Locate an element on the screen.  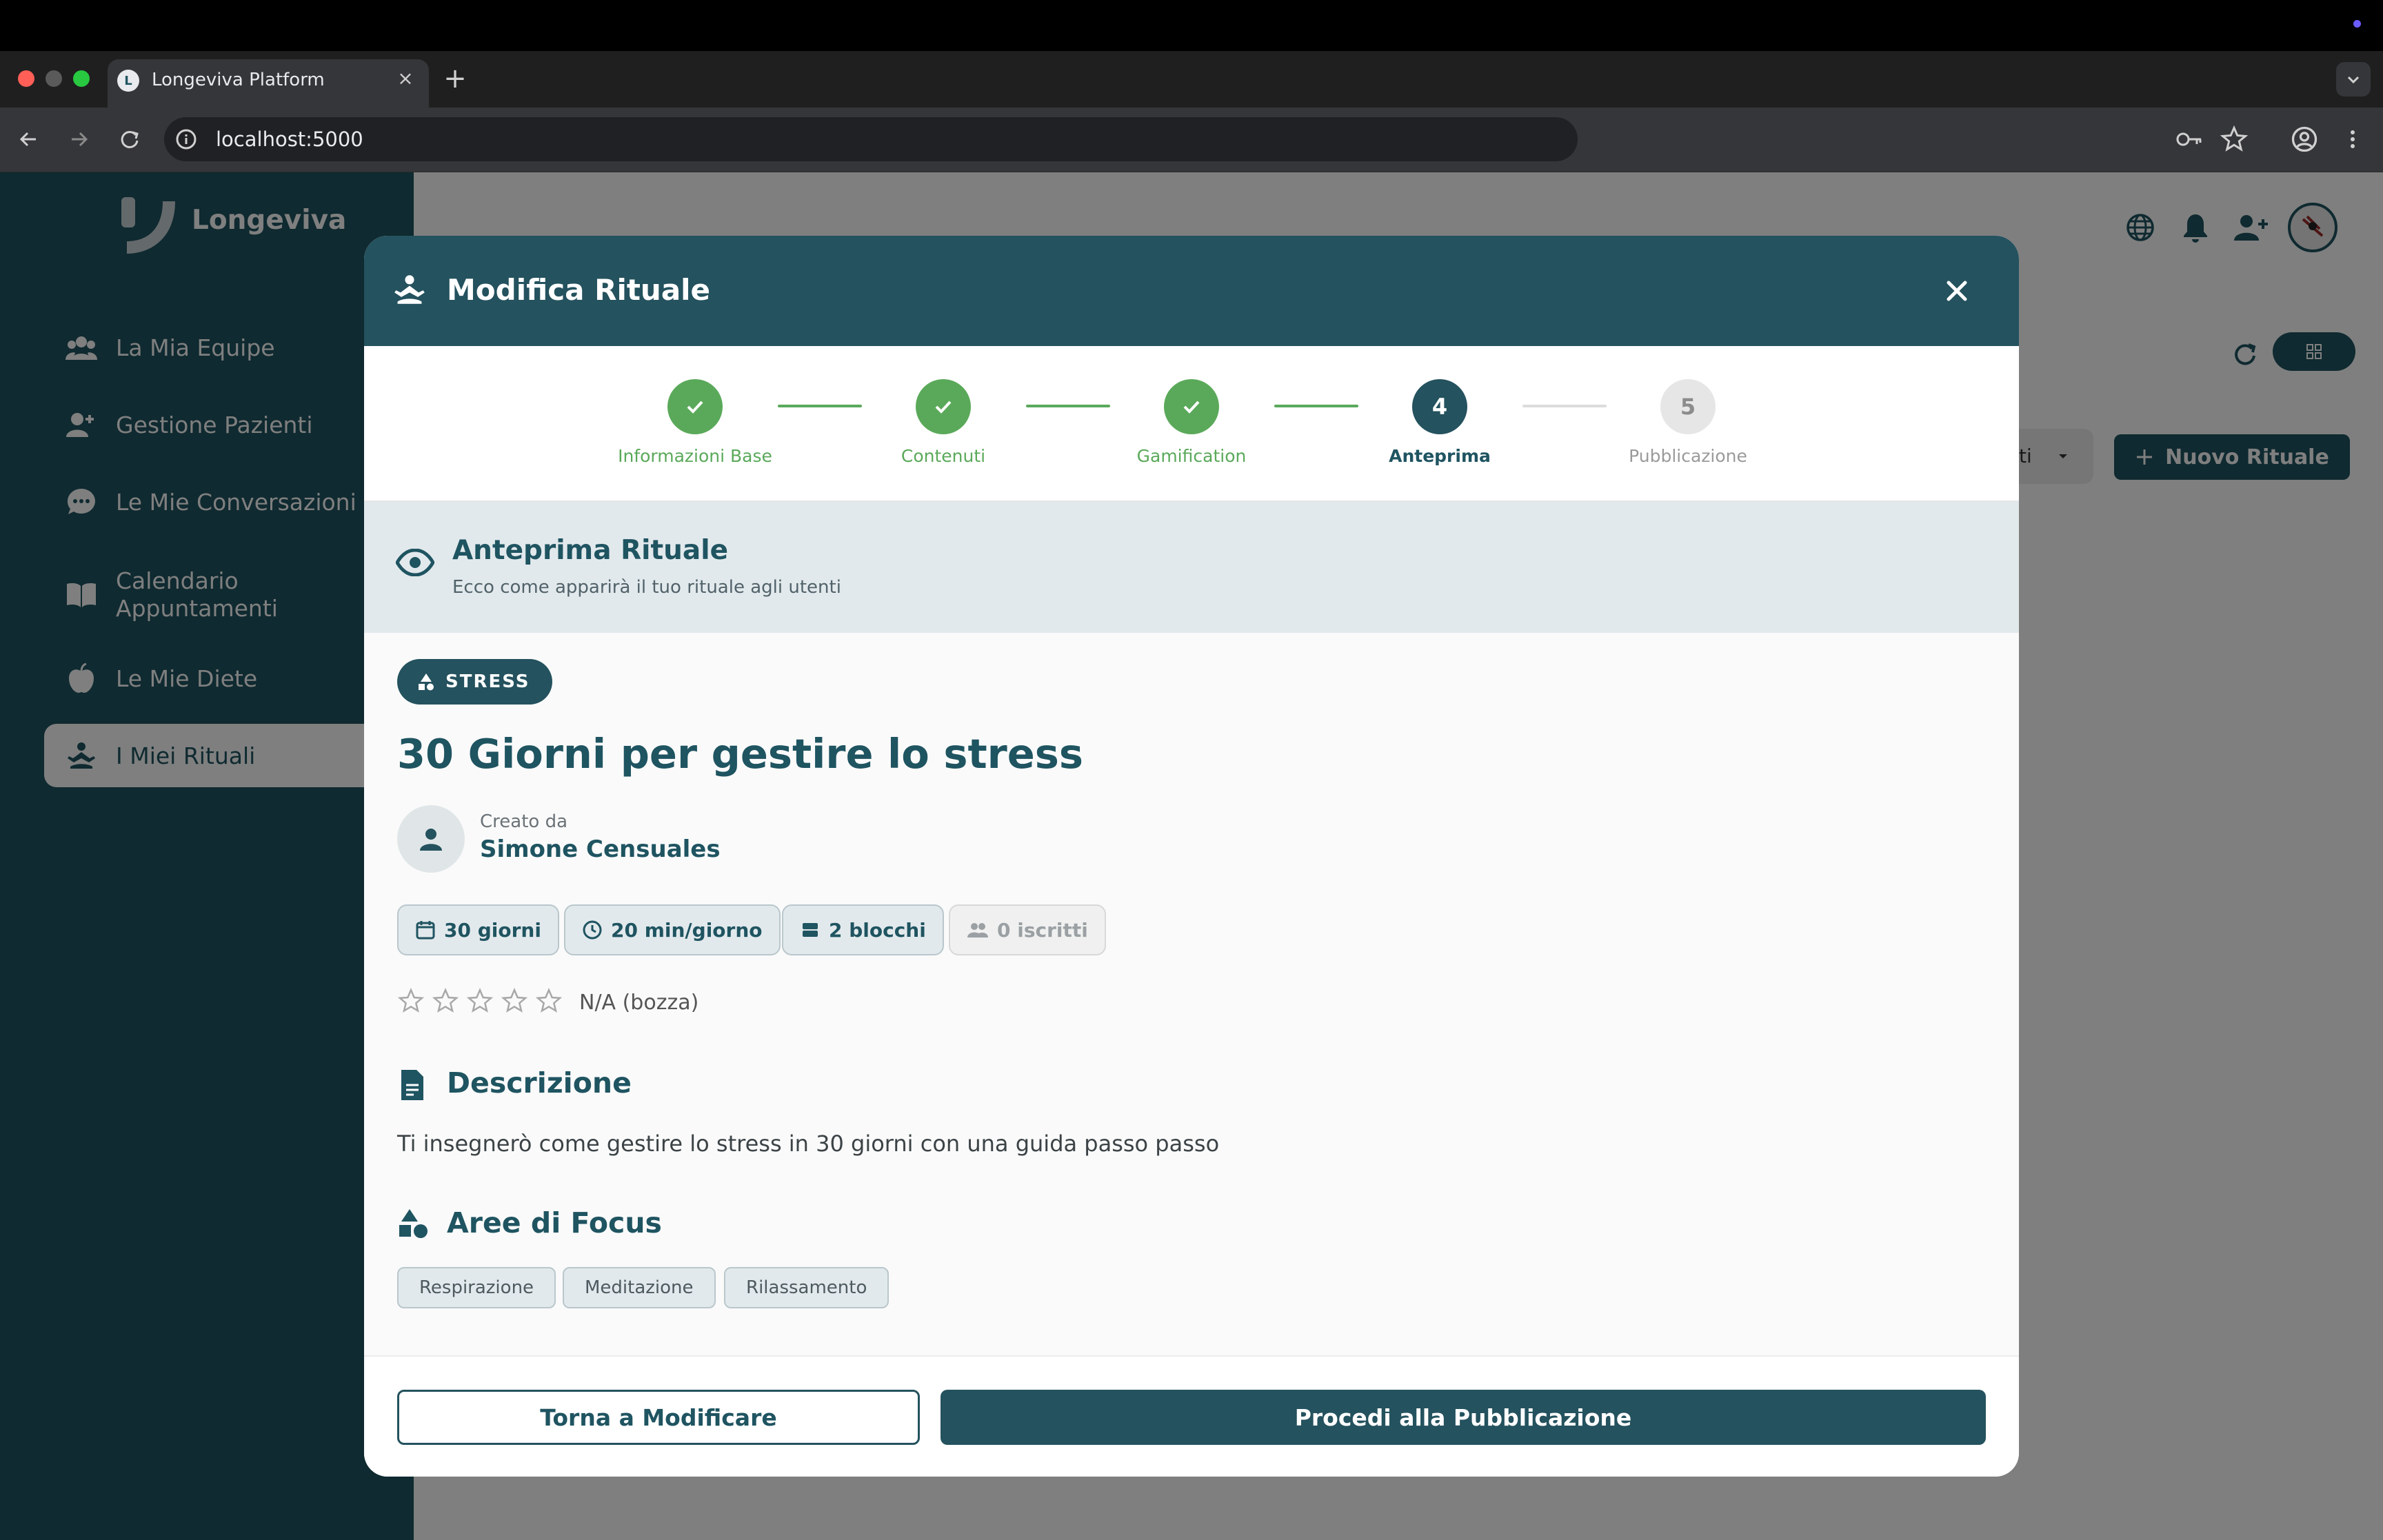
chevron-down-icon is located at coordinates (2353, 80).